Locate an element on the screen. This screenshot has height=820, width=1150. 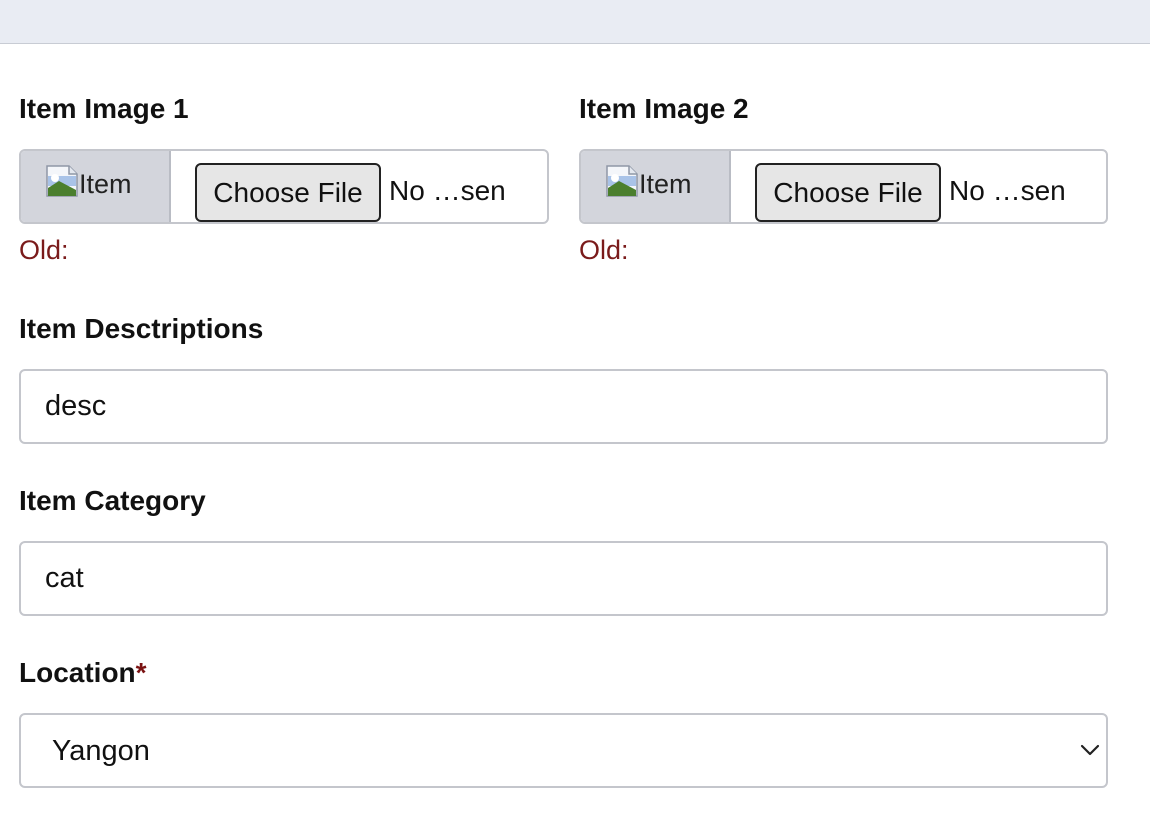
item-image-2-old-label: Old: is located at coordinates (604, 250).